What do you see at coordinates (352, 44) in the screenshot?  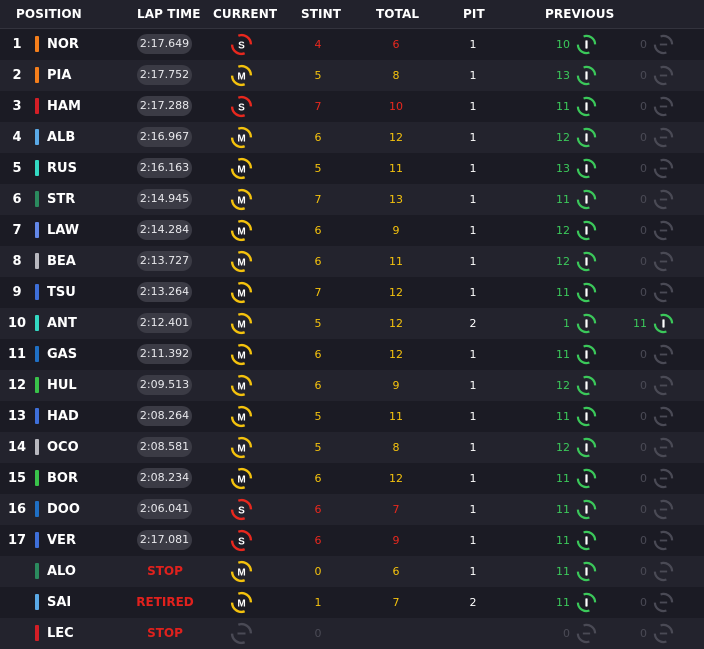 I see `driver-row: 1 NOR 2:17.649 S 4 6 1 10 0` at bounding box center [352, 44].